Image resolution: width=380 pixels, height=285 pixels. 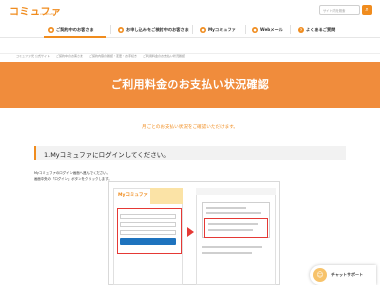 I want to click on cart-icon: ●, so click(x=121, y=29).